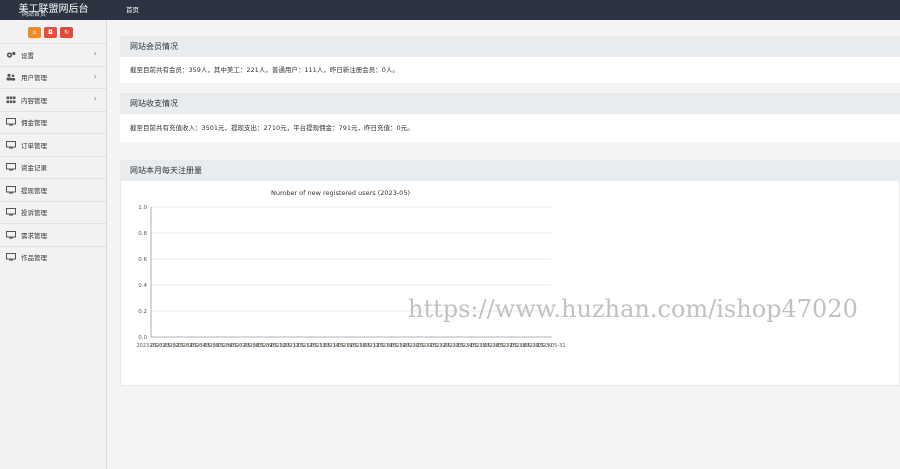 This screenshot has height=469, width=900. Describe the element at coordinates (34, 123) in the screenshot. I see `sidebar-item-label: 佣金管理` at that location.